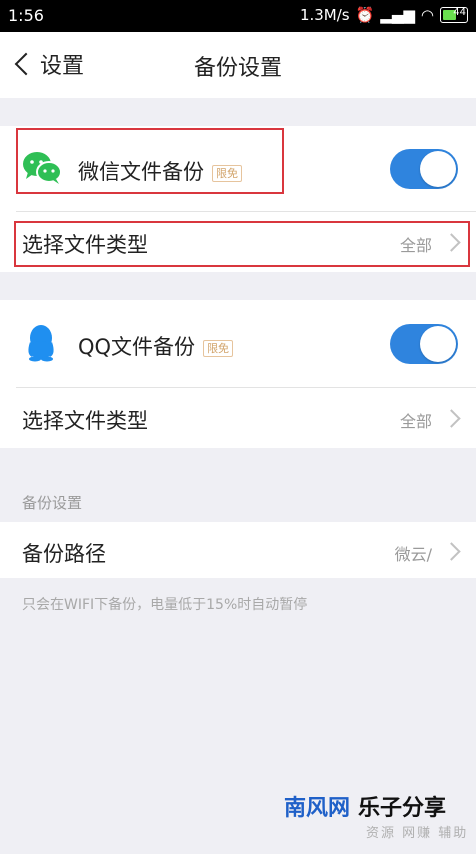 The width and height of the screenshot is (476, 854). What do you see at coordinates (417, 833) in the screenshot?
I see `watermark-subtitle: 资源 网赚 辅助` at bounding box center [417, 833].